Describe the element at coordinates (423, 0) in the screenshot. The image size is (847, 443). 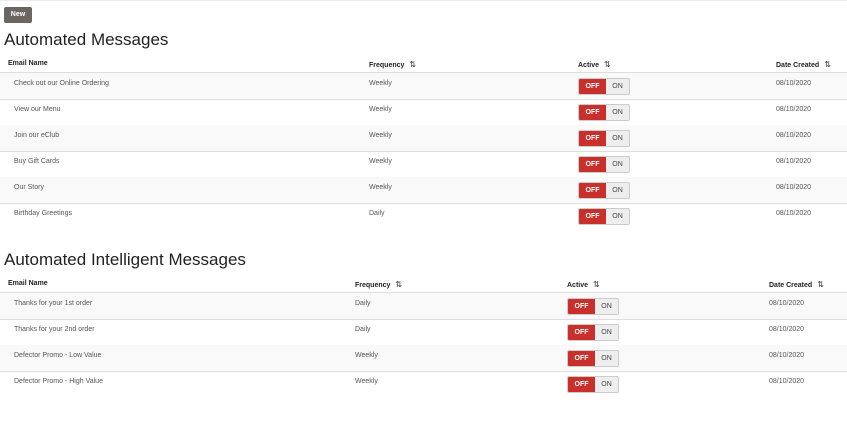
I see `top-divider` at that location.